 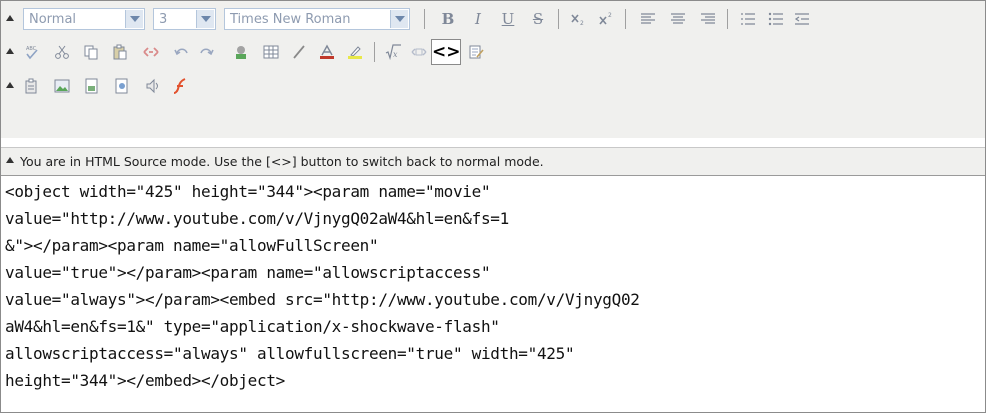 I want to click on numbered-list-icon, so click(x=748, y=19).